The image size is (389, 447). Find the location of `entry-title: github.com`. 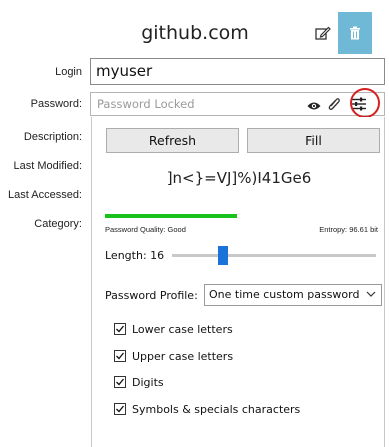

entry-title: github.com is located at coordinates (195, 33).